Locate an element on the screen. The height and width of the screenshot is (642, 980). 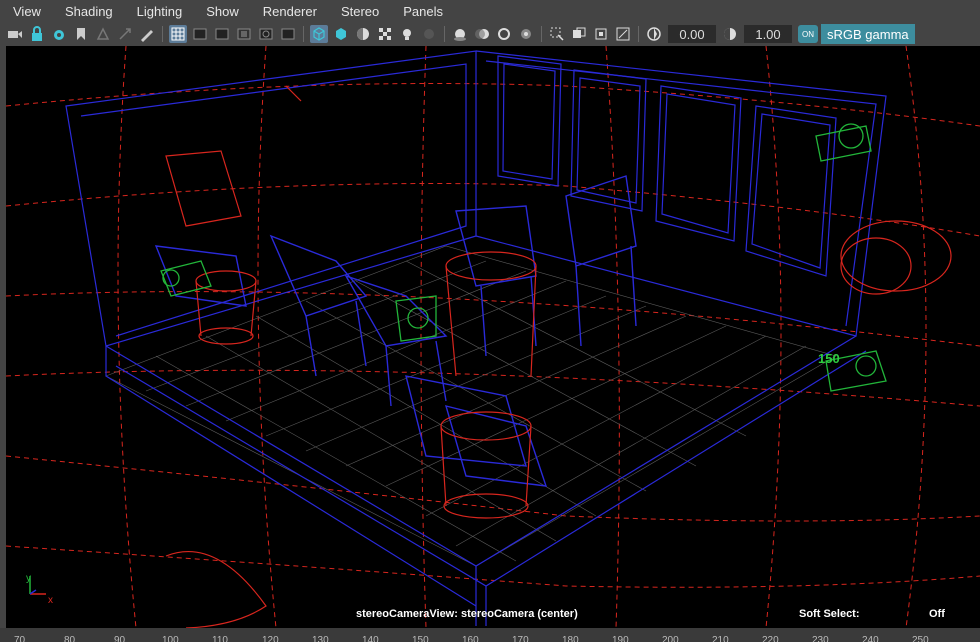
shadows-icon is located at coordinates (429, 34).